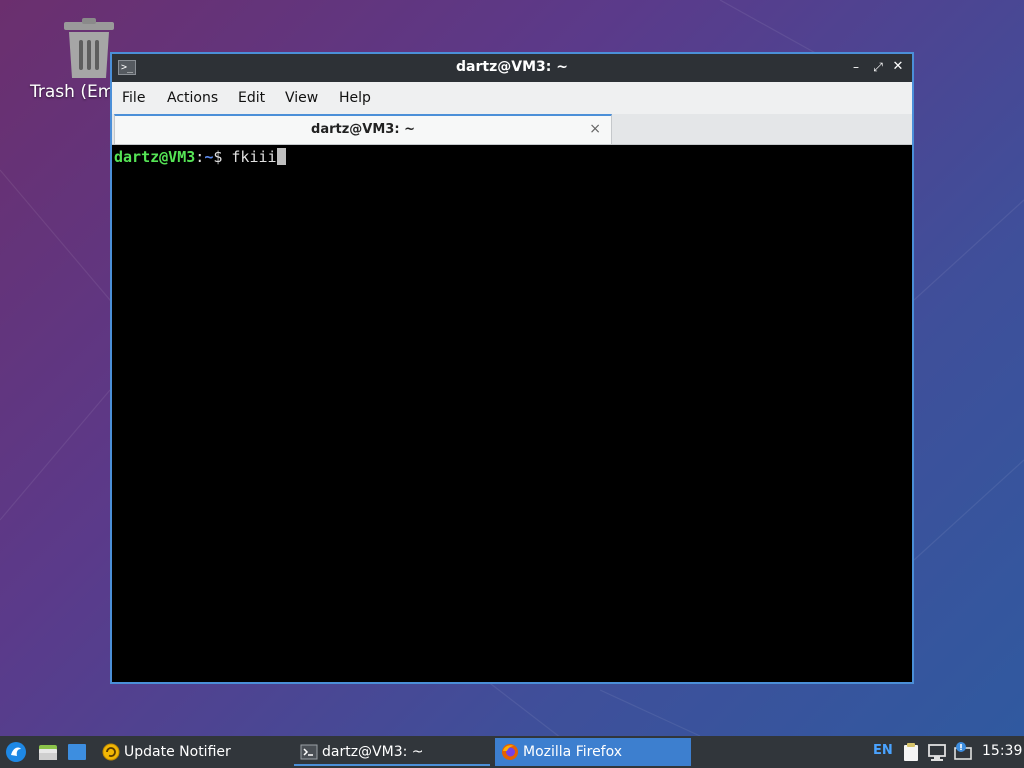 Image resolution: width=1024 pixels, height=768 pixels. I want to click on tab-label: dartz@VM3: ~, so click(363, 129).